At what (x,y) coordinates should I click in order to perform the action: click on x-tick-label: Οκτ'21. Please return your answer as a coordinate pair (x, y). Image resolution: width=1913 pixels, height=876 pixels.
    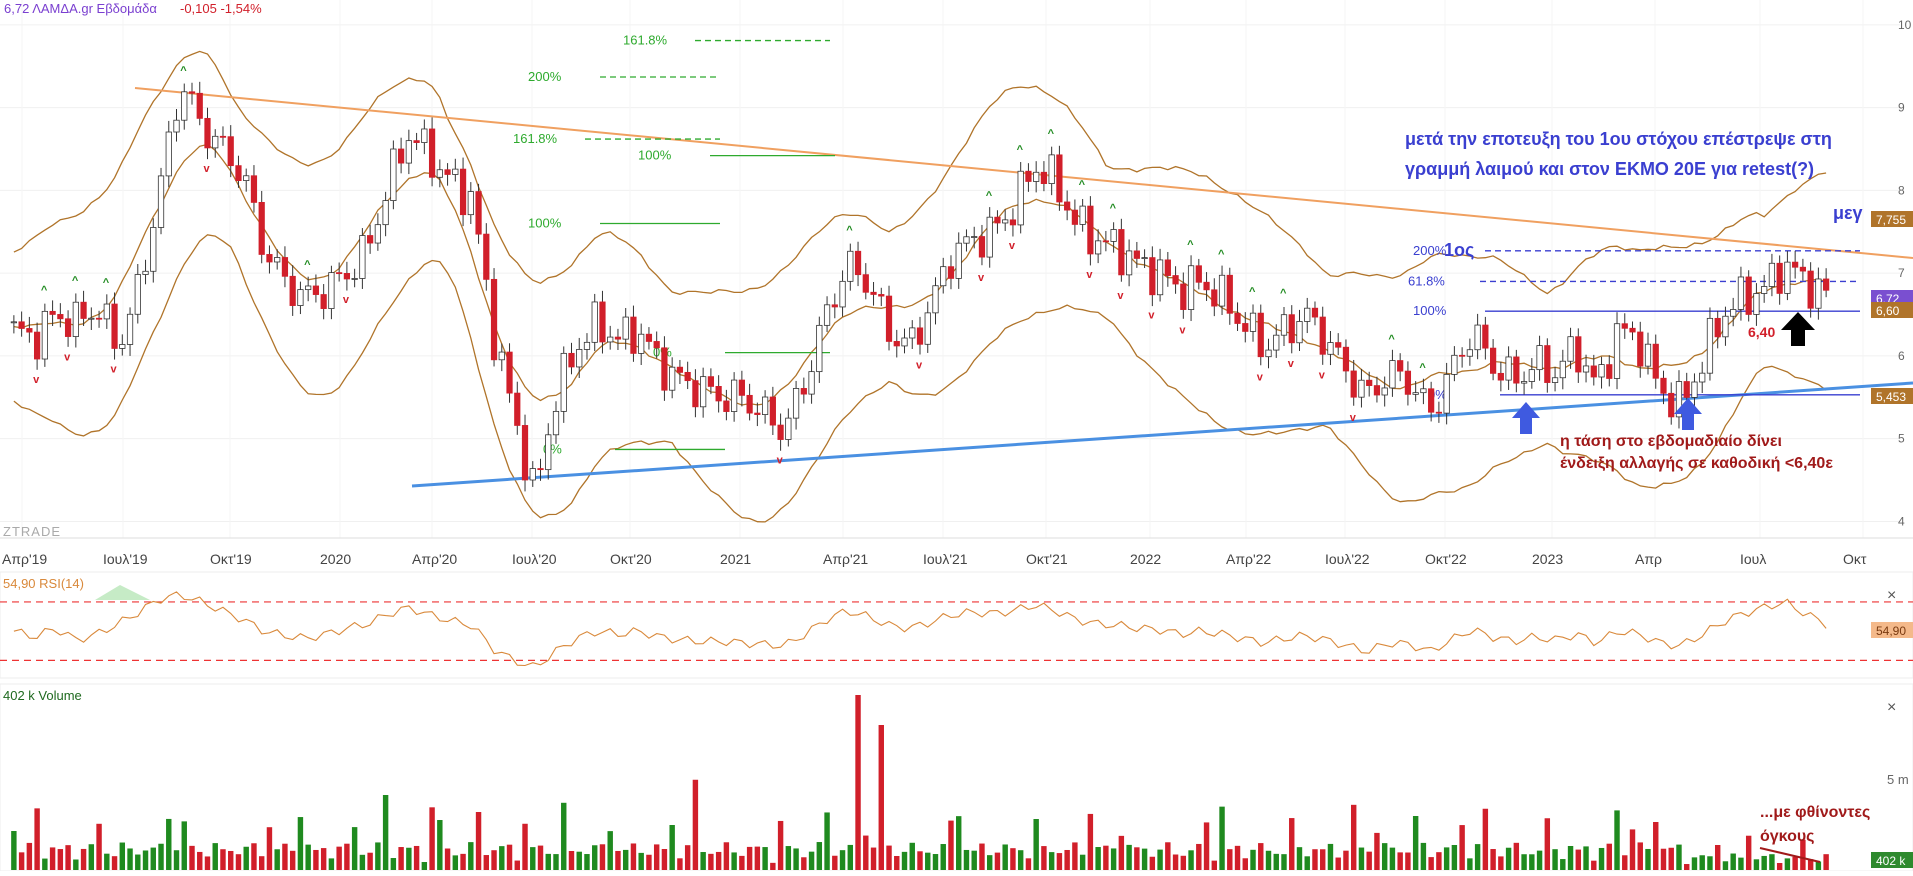
    Looking at the image, I should click on (1047, 559).